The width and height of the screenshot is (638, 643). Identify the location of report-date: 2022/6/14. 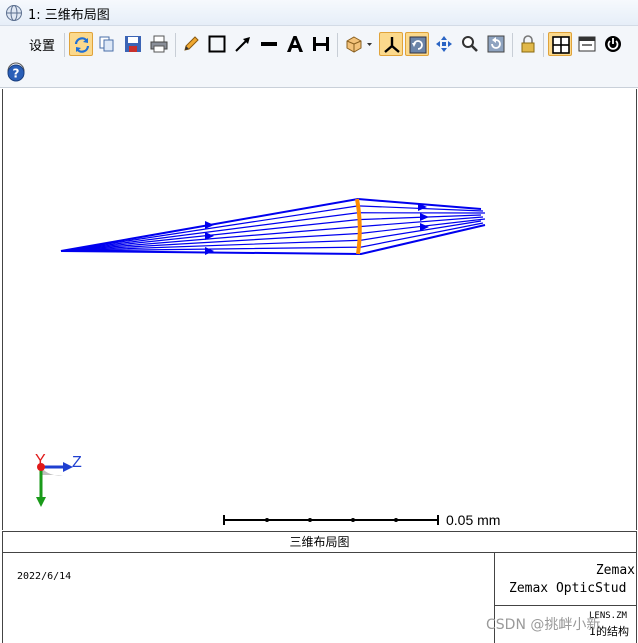
(44, 576).